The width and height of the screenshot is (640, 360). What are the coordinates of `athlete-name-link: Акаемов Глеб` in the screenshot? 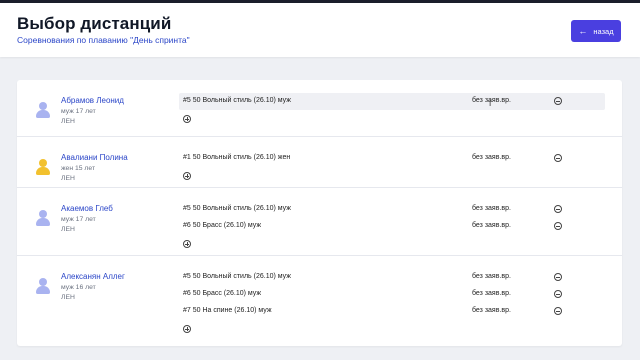 It's located at (87, 208).